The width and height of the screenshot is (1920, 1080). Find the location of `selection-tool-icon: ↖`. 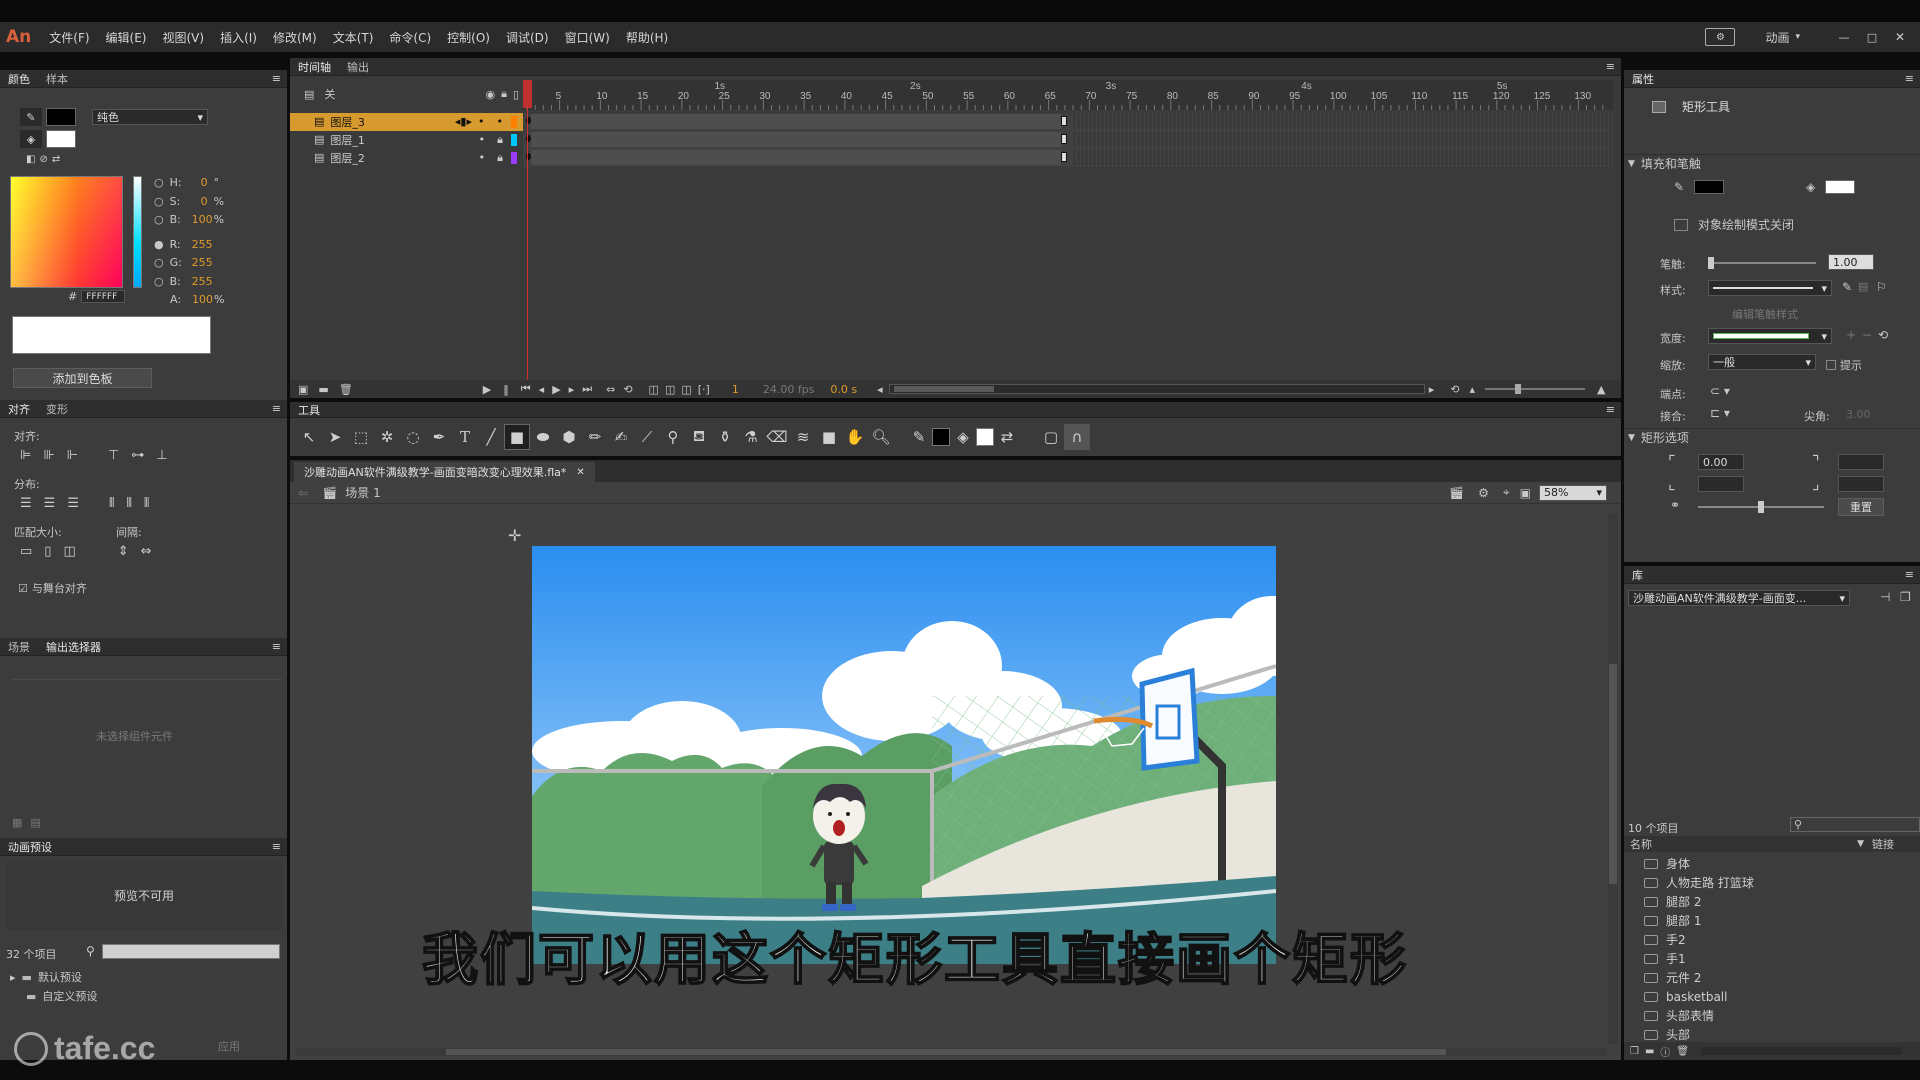

selection-tool-icon: ↖ is located at coordinates (309, 437).